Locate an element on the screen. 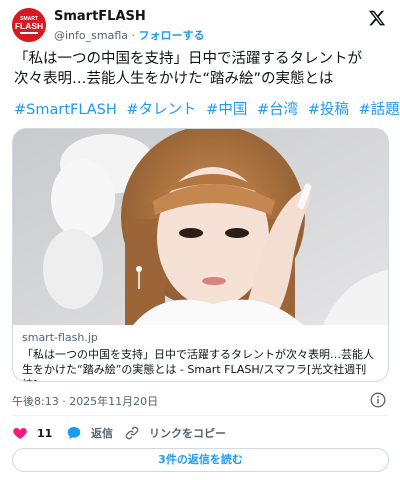 Image resolution: width=400 pixels, height=480 pixels. avatar: SMART FLASH is located at coordinates (29, 25).